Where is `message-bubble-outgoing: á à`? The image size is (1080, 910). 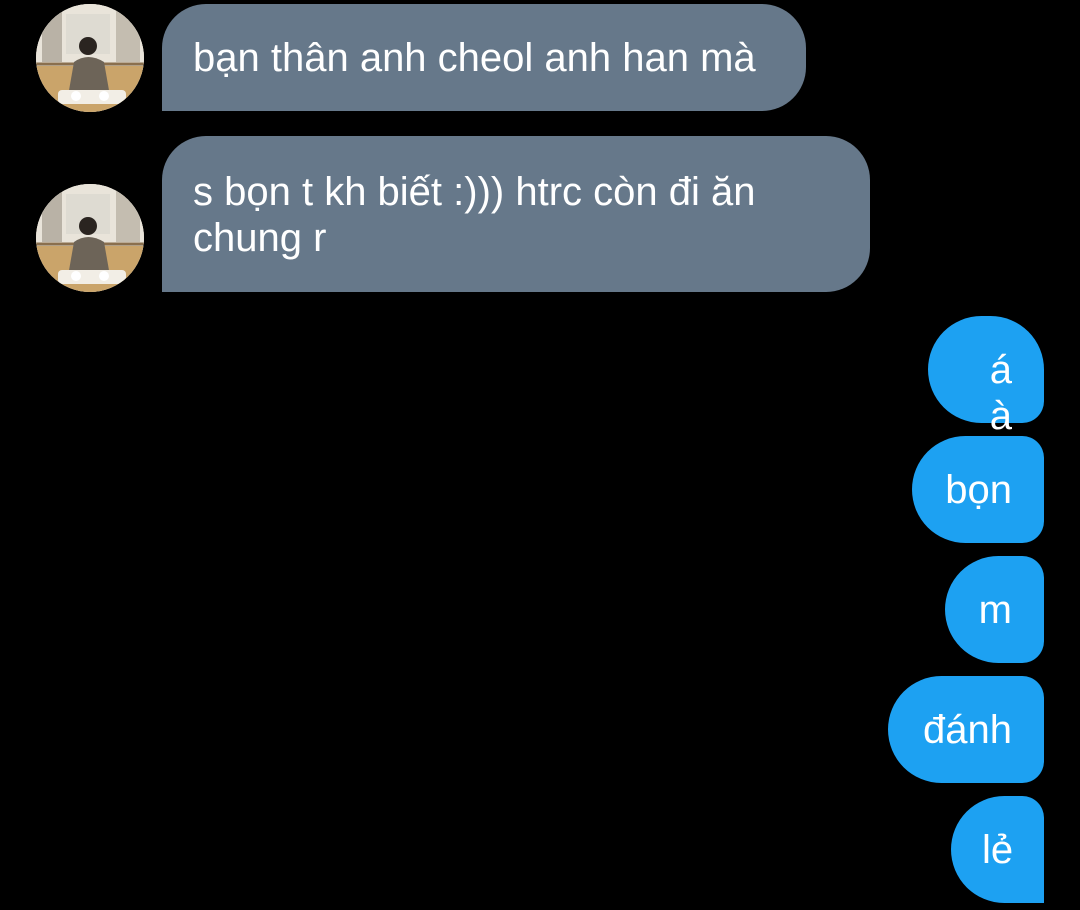
message-bubble-outgoing: á à is located at coordinates (986, 377).